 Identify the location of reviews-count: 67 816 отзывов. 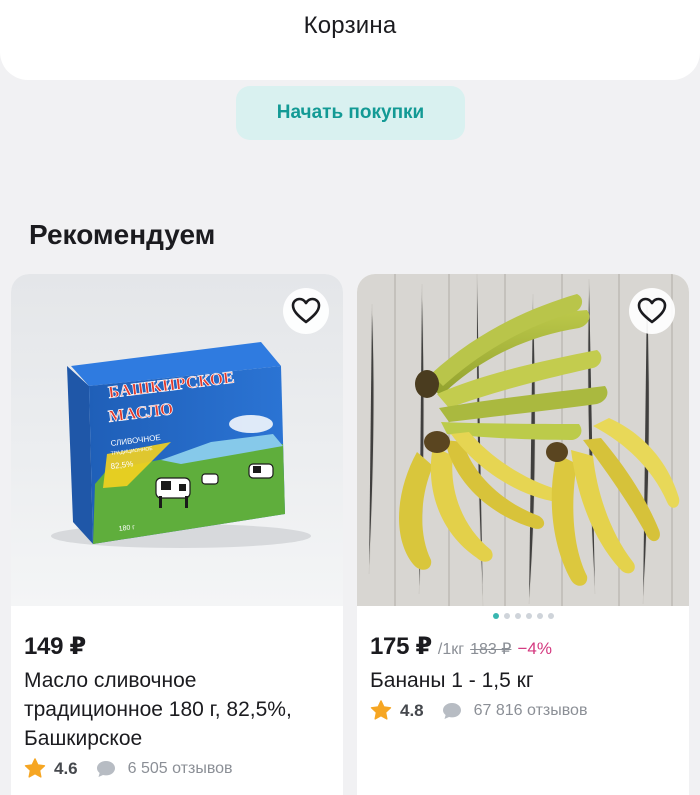
(531, 711).